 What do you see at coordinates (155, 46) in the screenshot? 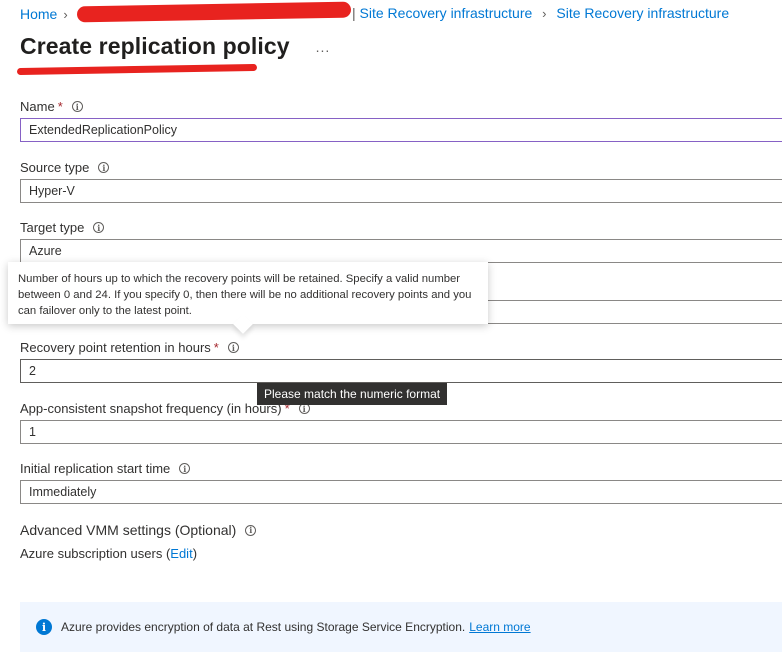
I see `page-title: Create replication policy` at bounding box center [155, 46].